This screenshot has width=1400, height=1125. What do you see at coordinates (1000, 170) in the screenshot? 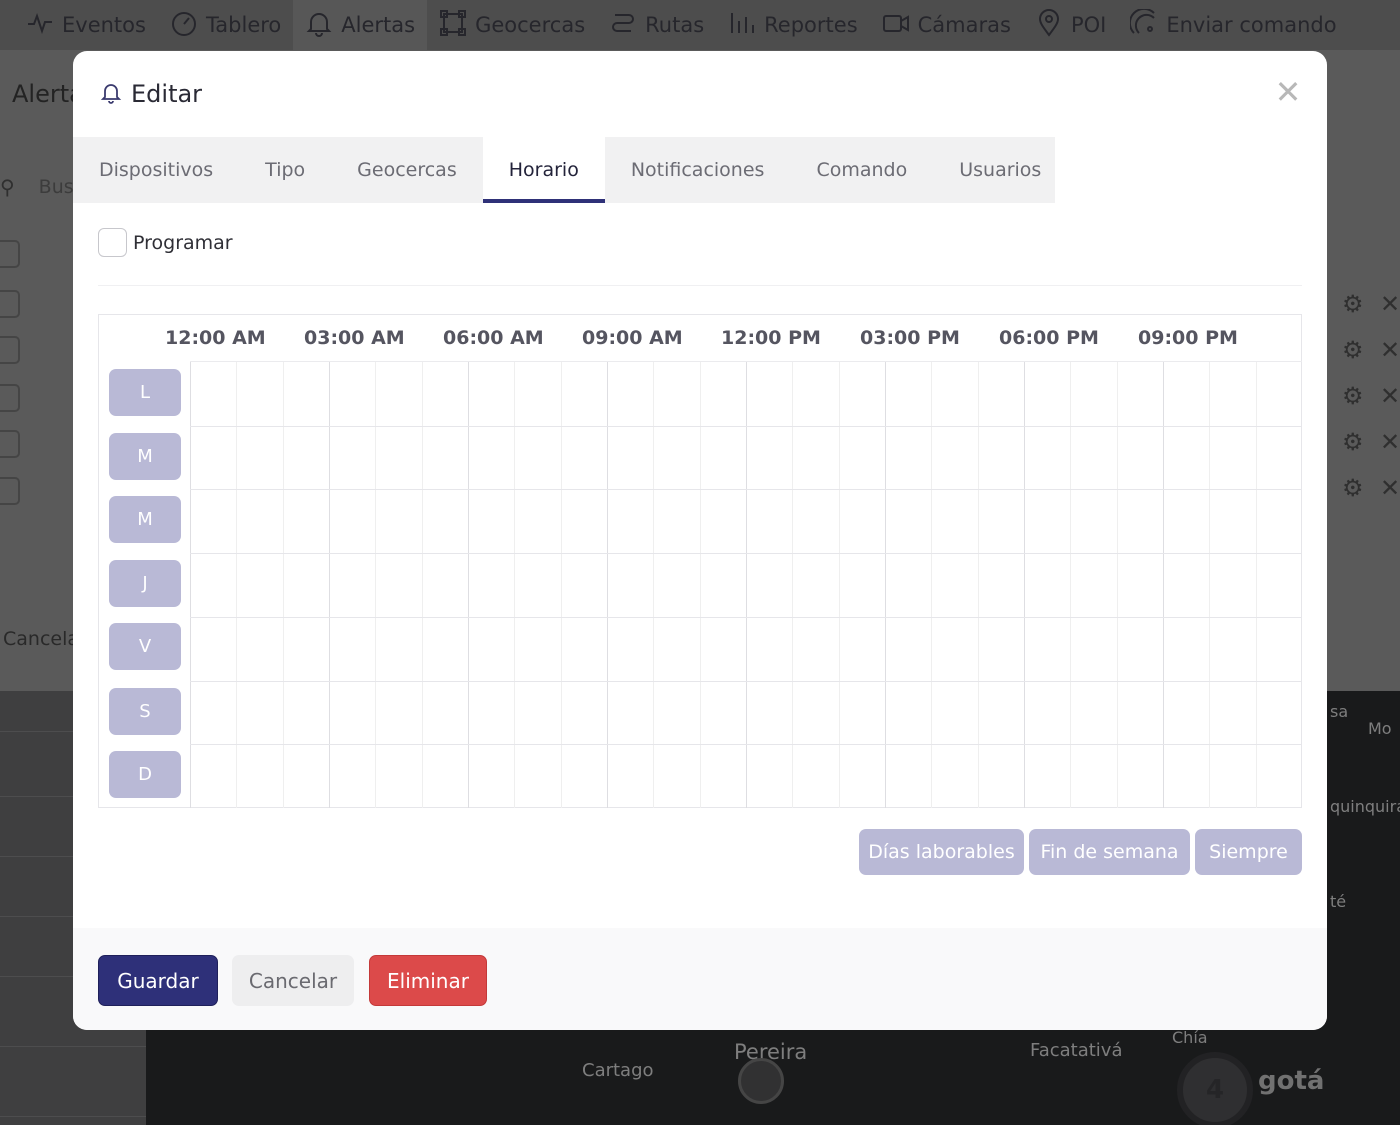
I see `tab-usuarios: Usuarios` at bounding box center [1000, 170].